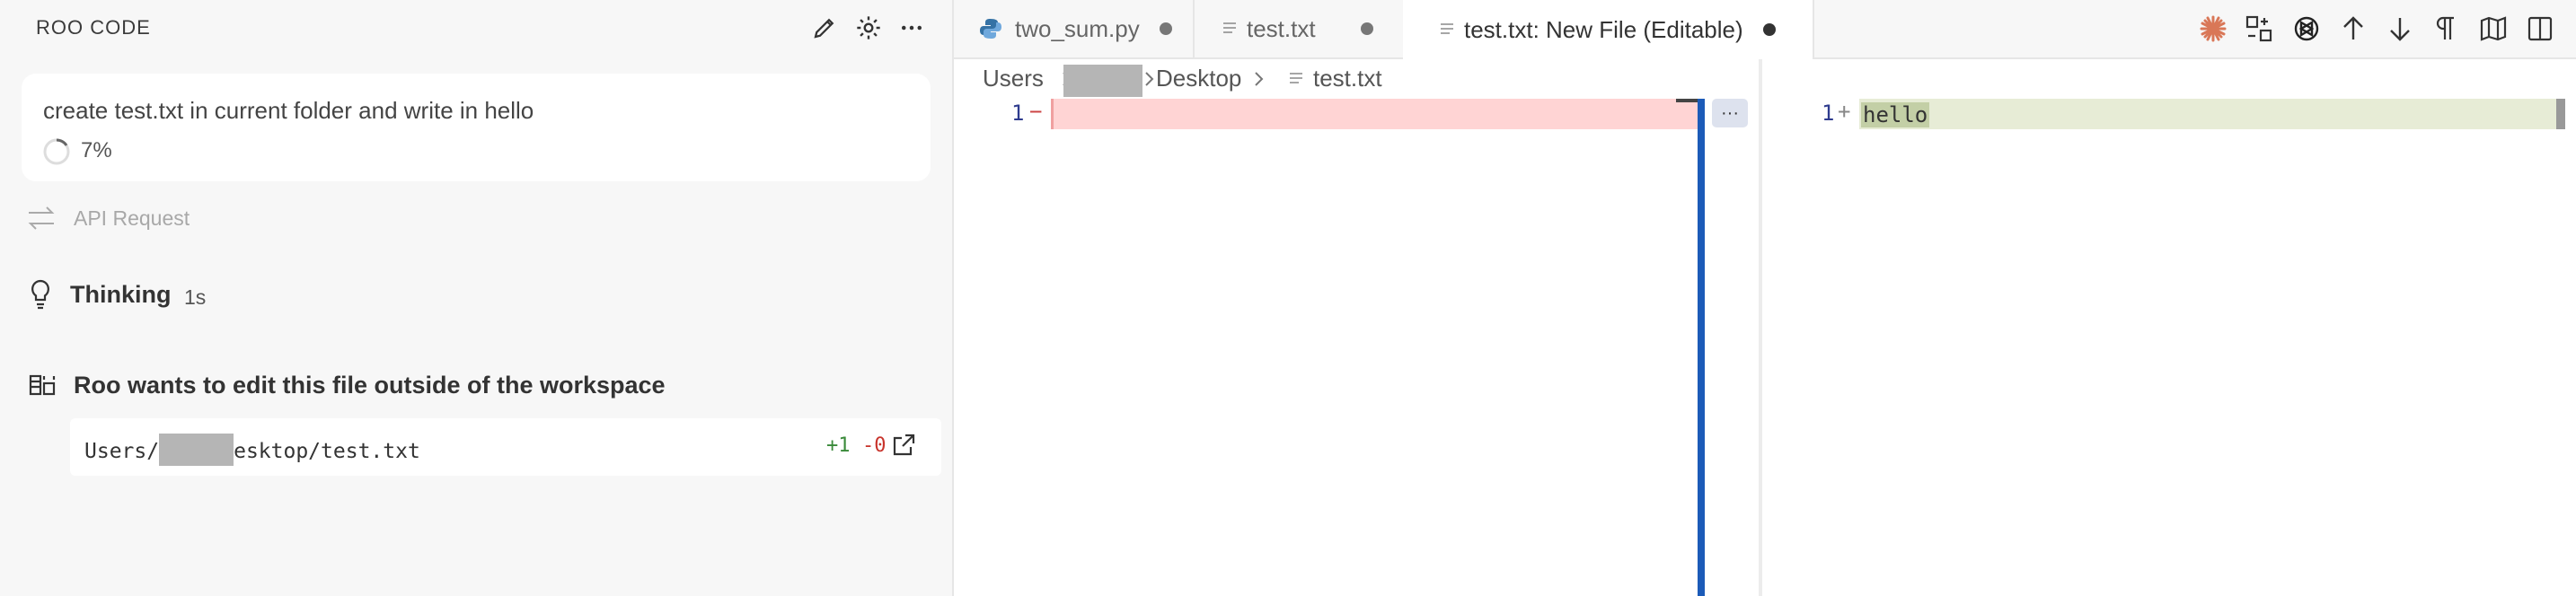 This screenshot has height=596, width=2576. What do you see at coordinates (1701, 347) in the screenshot?
I see `scrollbar-accent` at bounding box center [1701, 347].